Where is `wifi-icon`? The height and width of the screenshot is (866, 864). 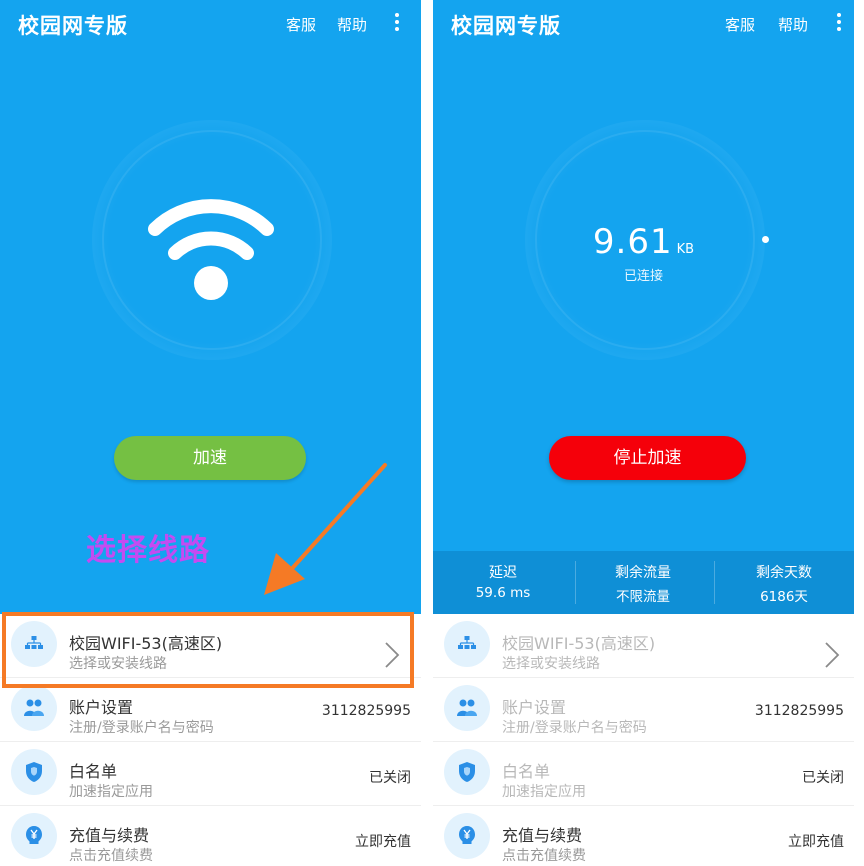
wifi-icon is located at coordinates (211, 249).